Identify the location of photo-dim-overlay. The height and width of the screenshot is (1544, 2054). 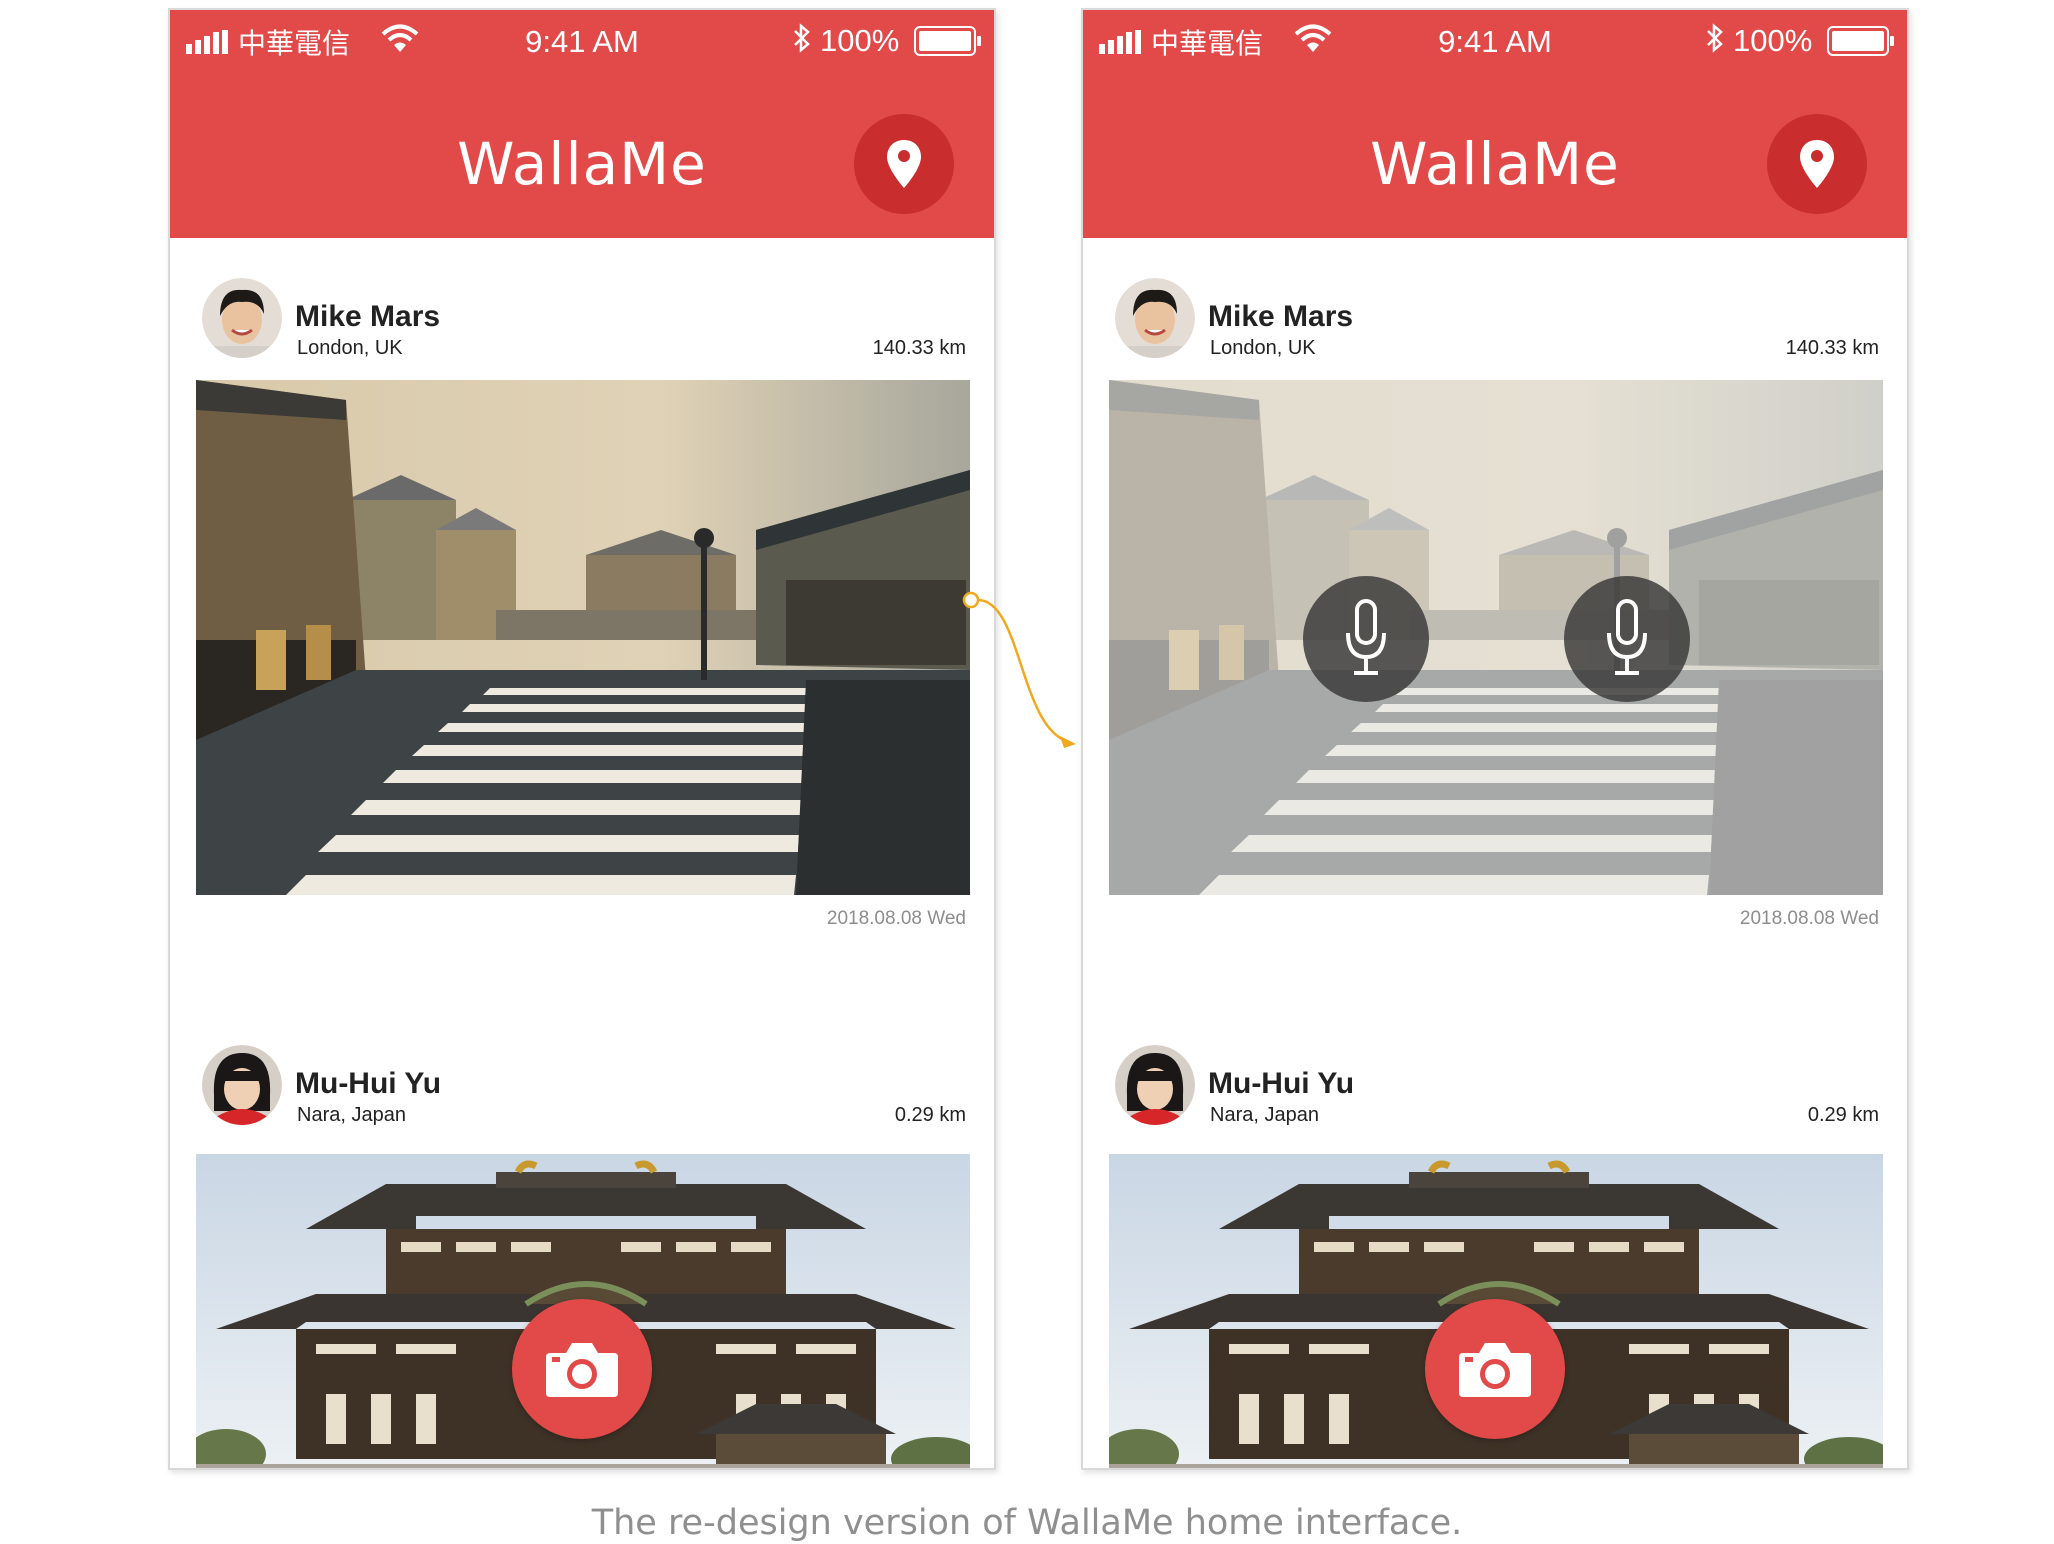
(1496, 637).